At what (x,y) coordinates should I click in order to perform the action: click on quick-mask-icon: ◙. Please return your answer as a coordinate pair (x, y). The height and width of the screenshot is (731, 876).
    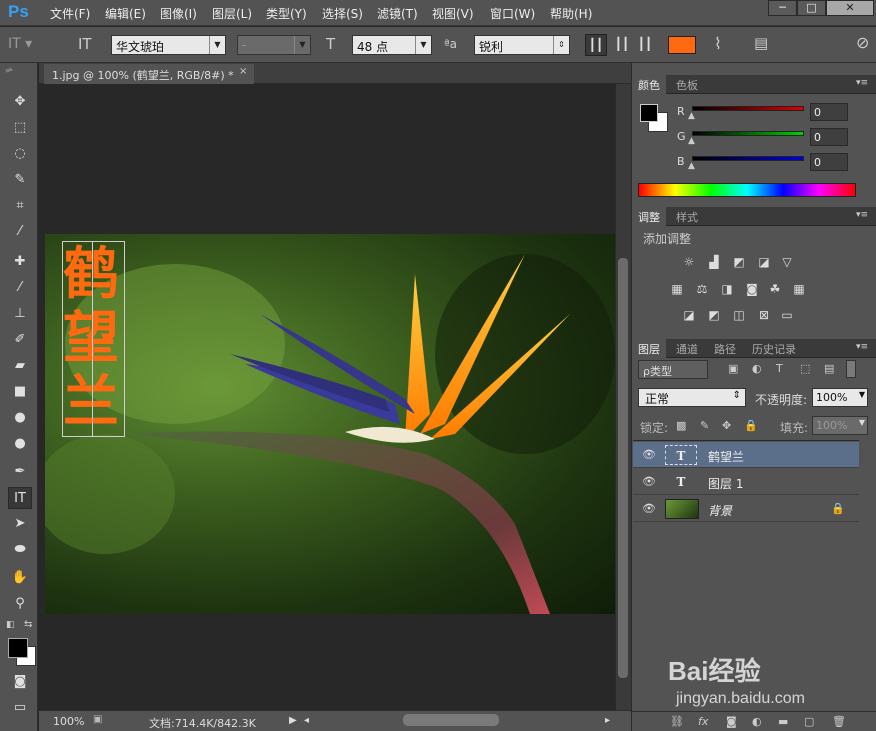
    Looking at the image, I should click on (20, 682).